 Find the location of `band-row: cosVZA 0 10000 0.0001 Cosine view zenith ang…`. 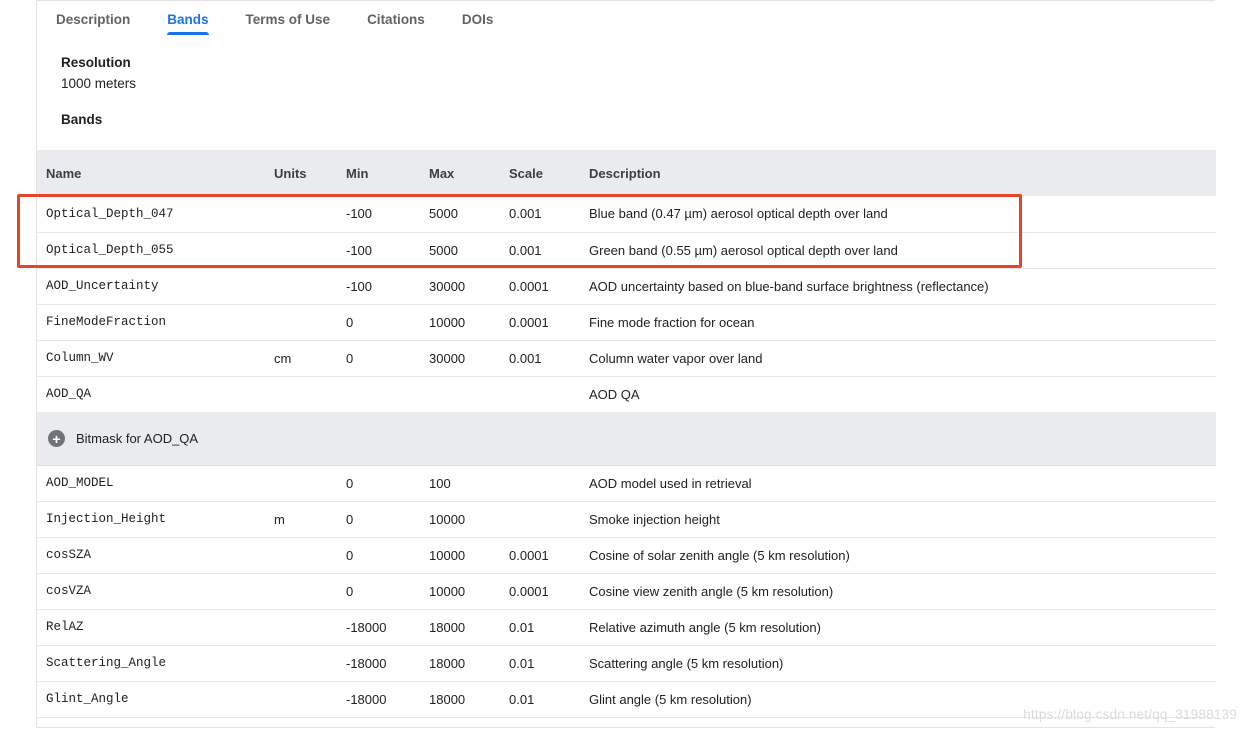

band-row: cosVZA 0 10000 0.0001 Cosine view zenith ang… is located at coordinates (626, 591).